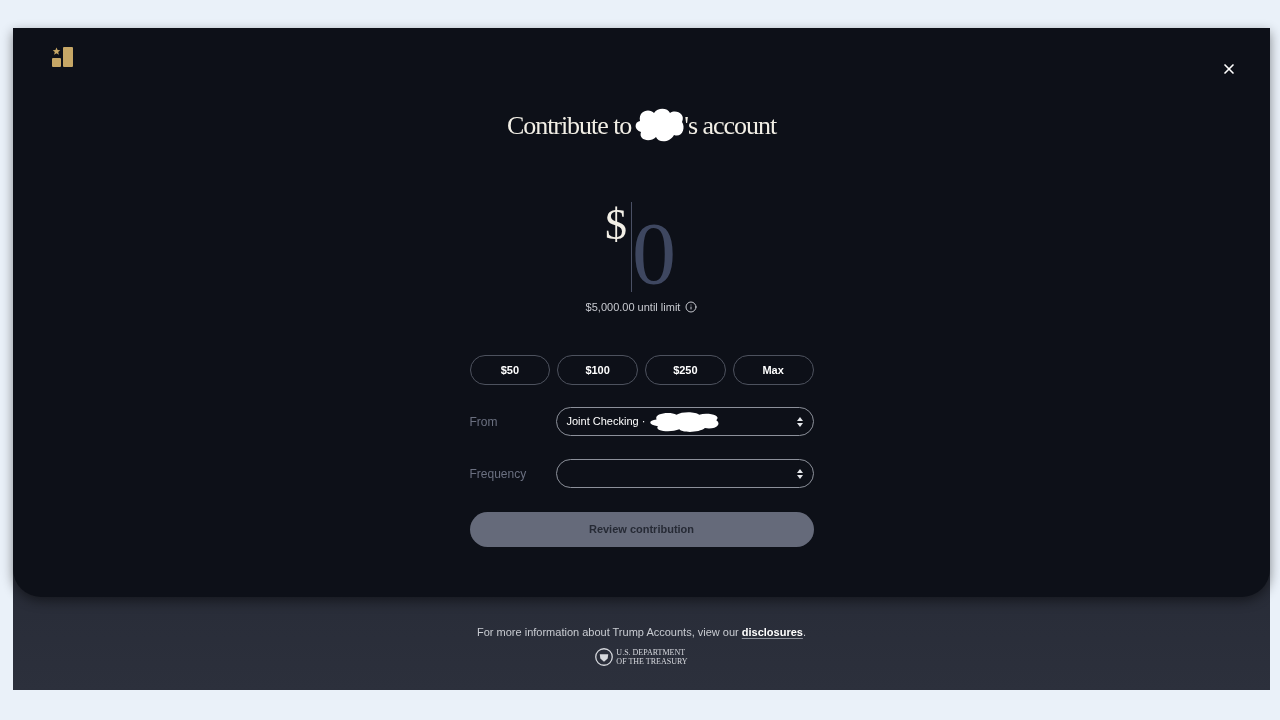 This screenshot has width=1280, height=720. What do you see at coordinates (484, 422) in the screenshot?
I see `field-label: From` at bounding box center [484, 422].